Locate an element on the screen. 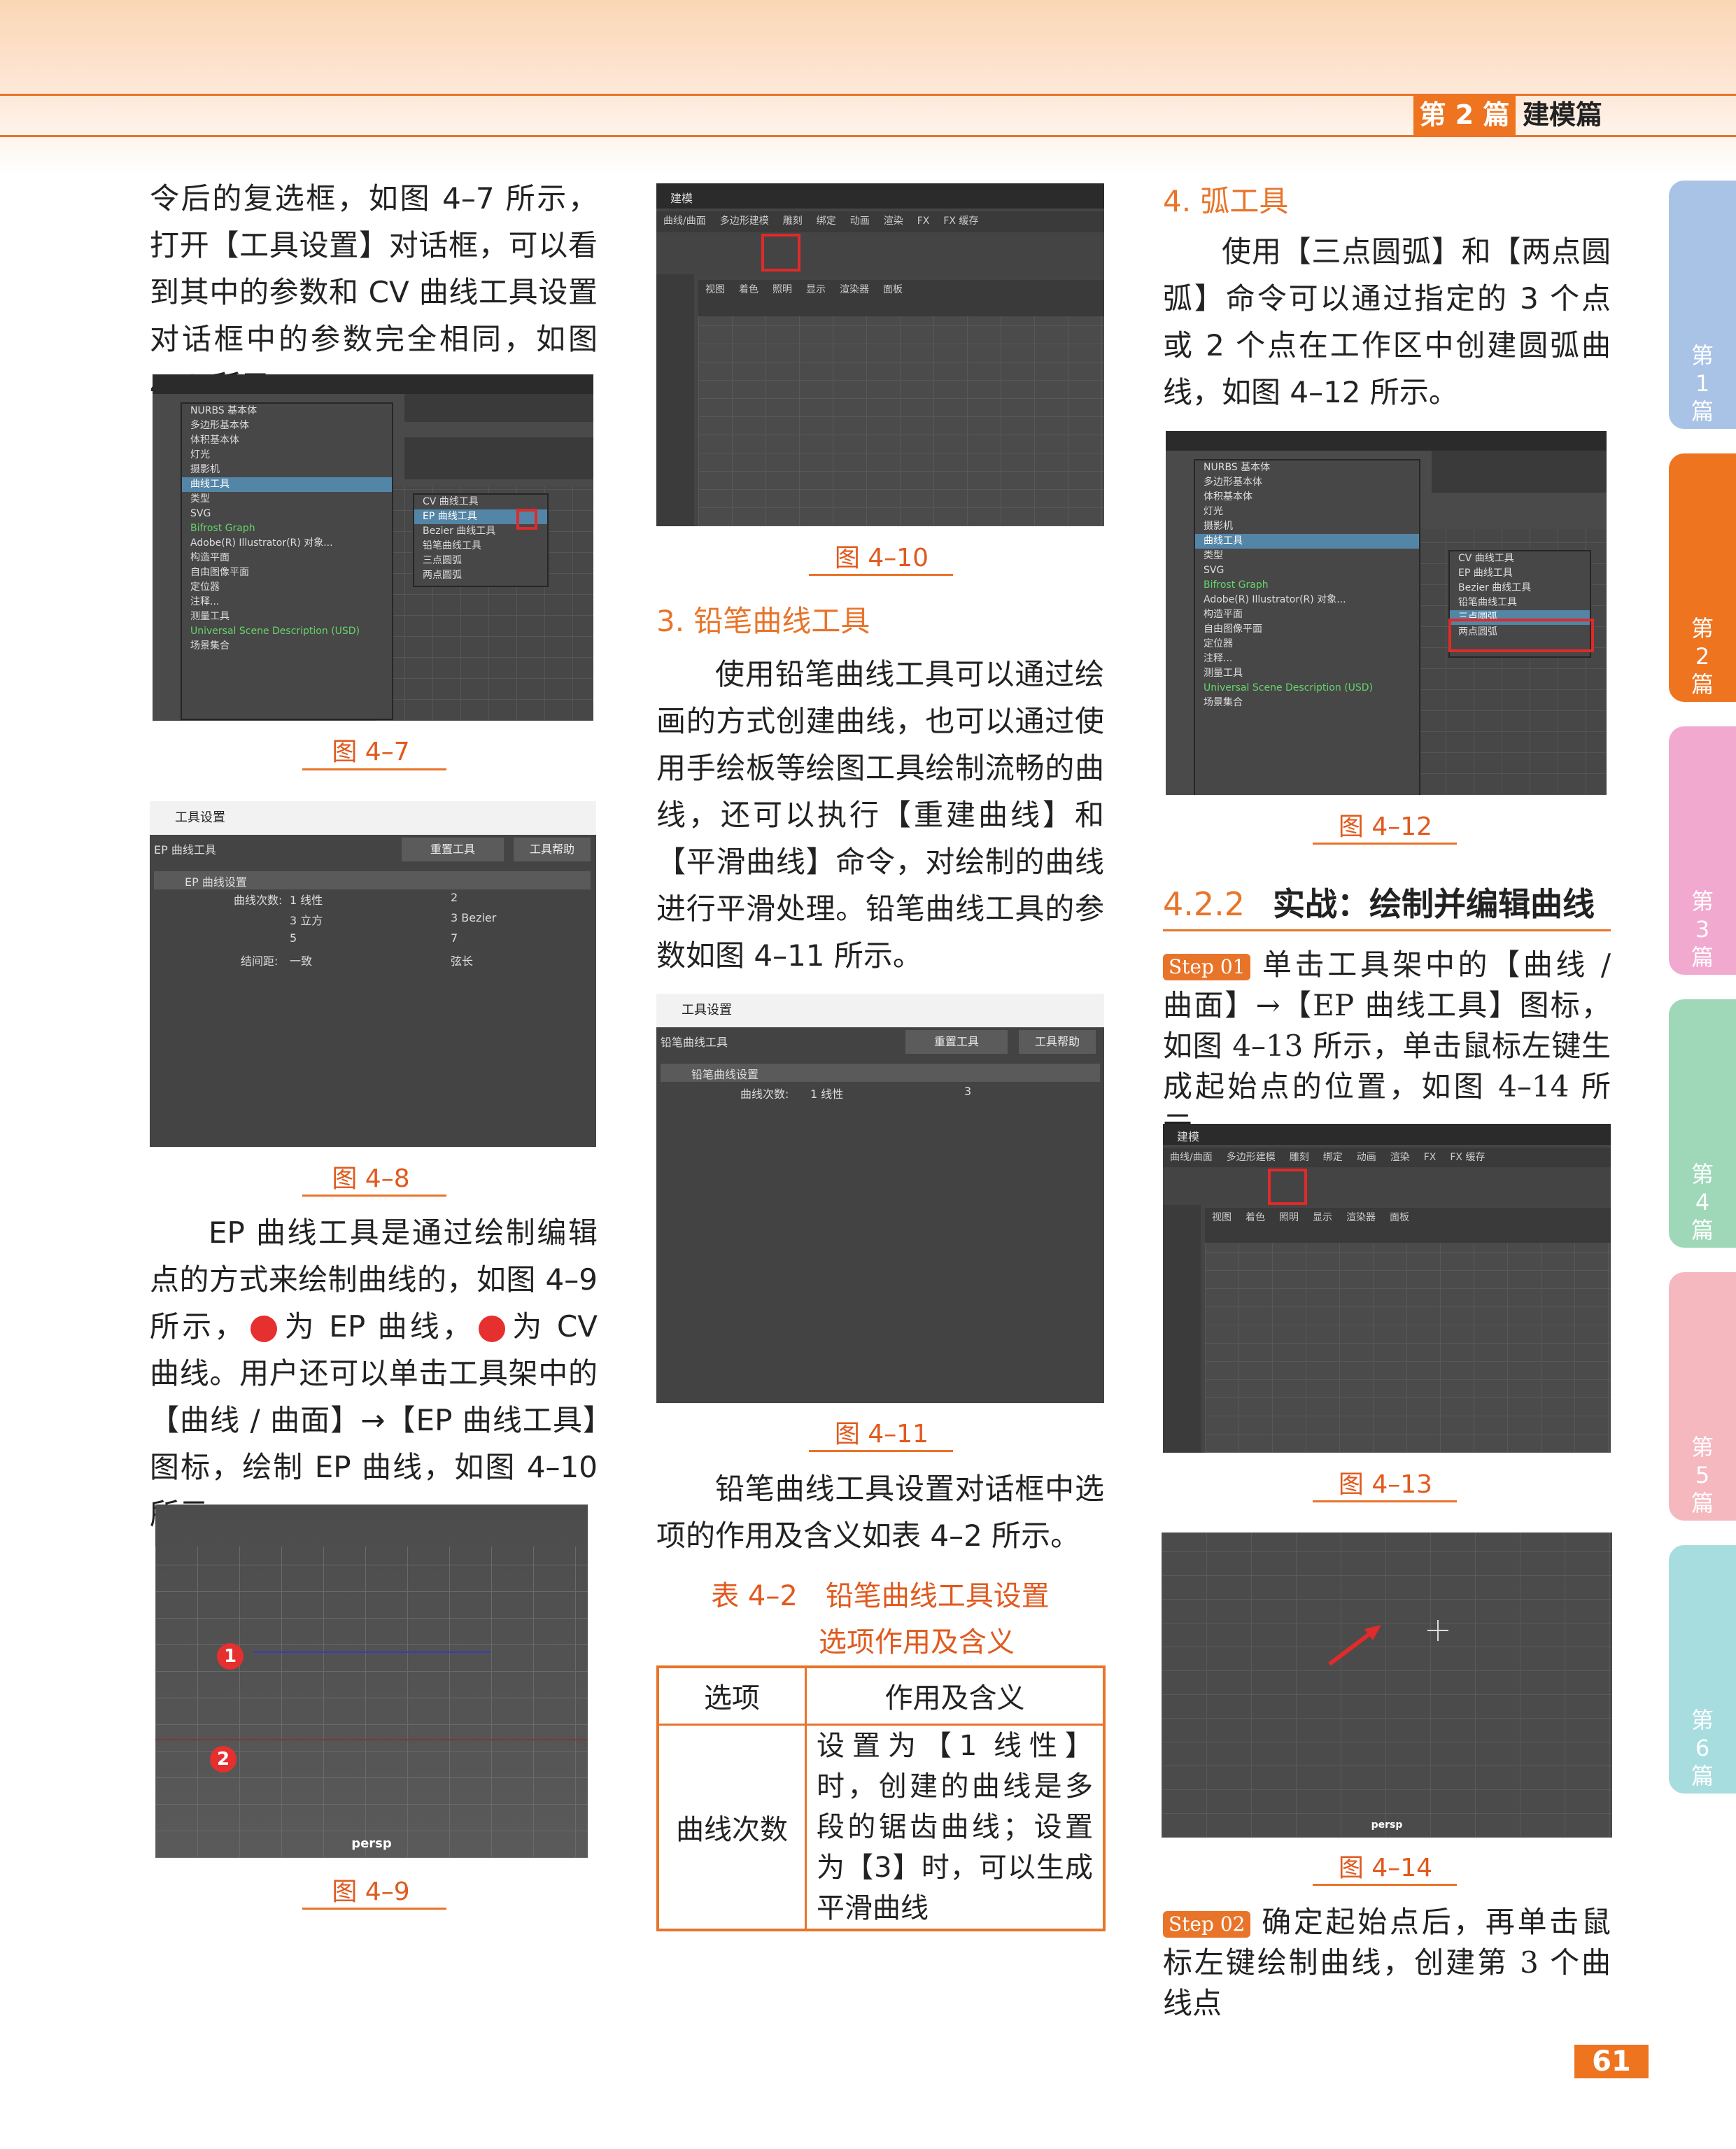 The height and width of the screenshot is (2149, 1736). pencil-degree-3: 3 is located at coordinates (967, 1091).